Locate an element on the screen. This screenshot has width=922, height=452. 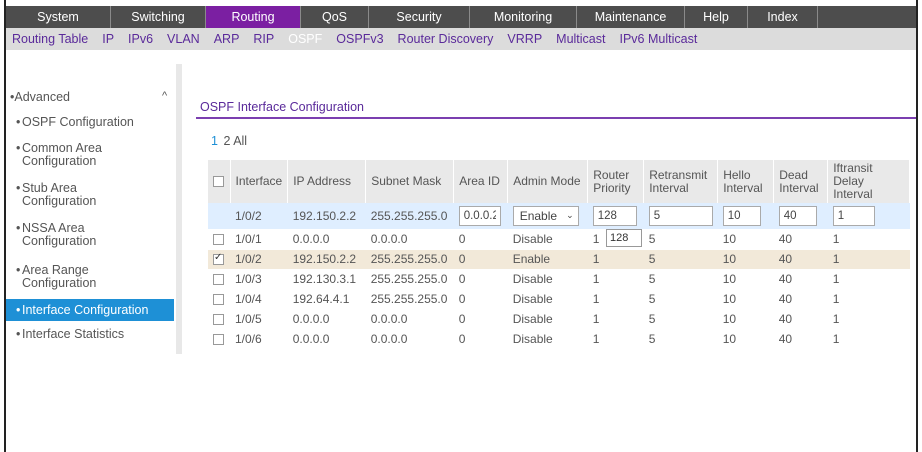
retransmit-interval-input is located at coordinates (680, 215).